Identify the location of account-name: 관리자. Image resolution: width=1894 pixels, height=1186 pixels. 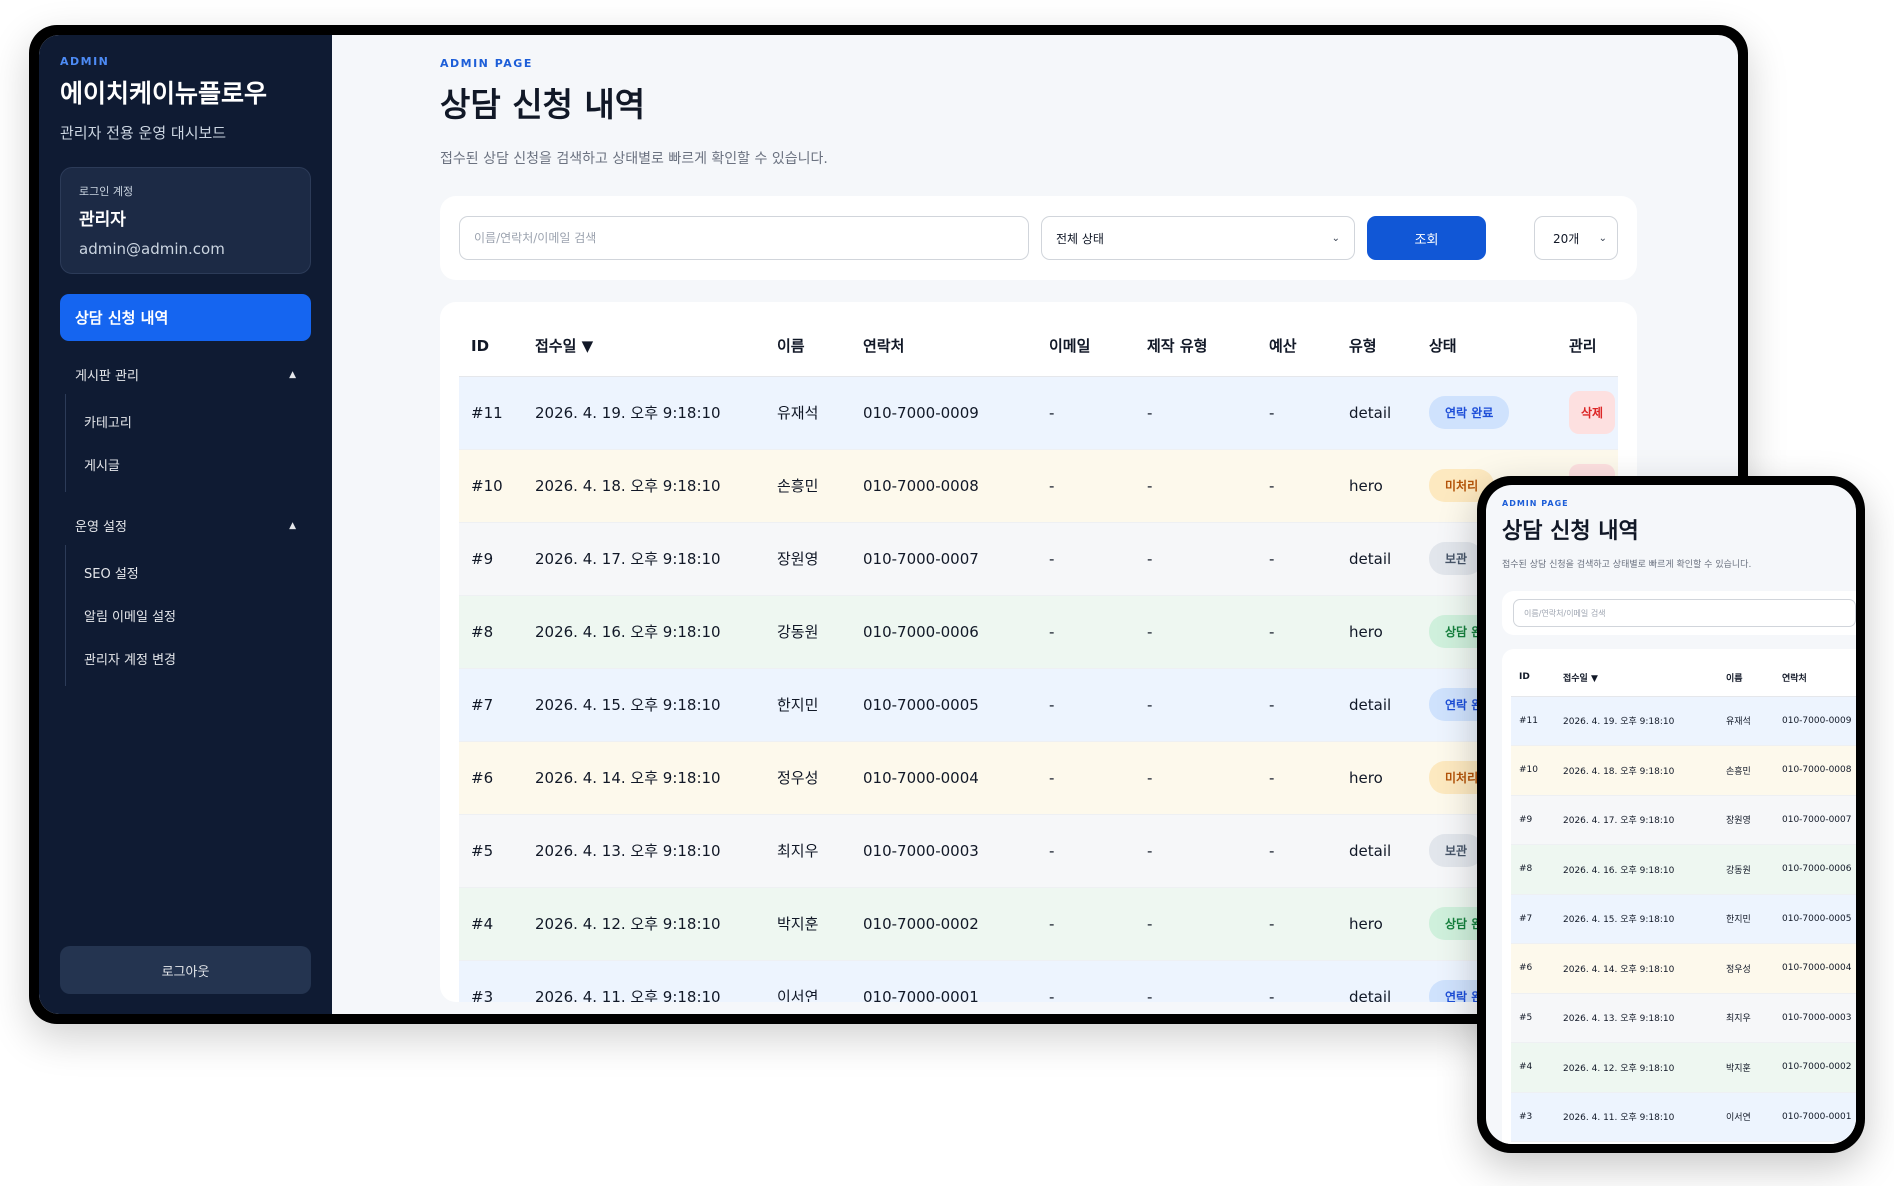
(102, 220).